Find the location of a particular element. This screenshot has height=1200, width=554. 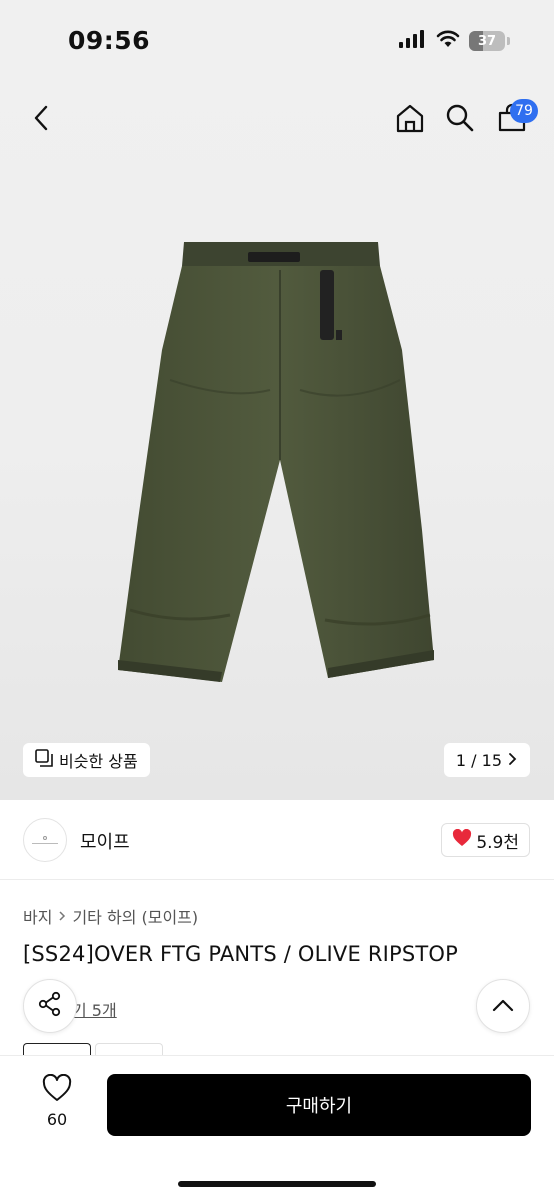

product-title: [SS24]OVER FTG PANTS / OLIVE RIPSTOP is located at coordinates (241, 954).